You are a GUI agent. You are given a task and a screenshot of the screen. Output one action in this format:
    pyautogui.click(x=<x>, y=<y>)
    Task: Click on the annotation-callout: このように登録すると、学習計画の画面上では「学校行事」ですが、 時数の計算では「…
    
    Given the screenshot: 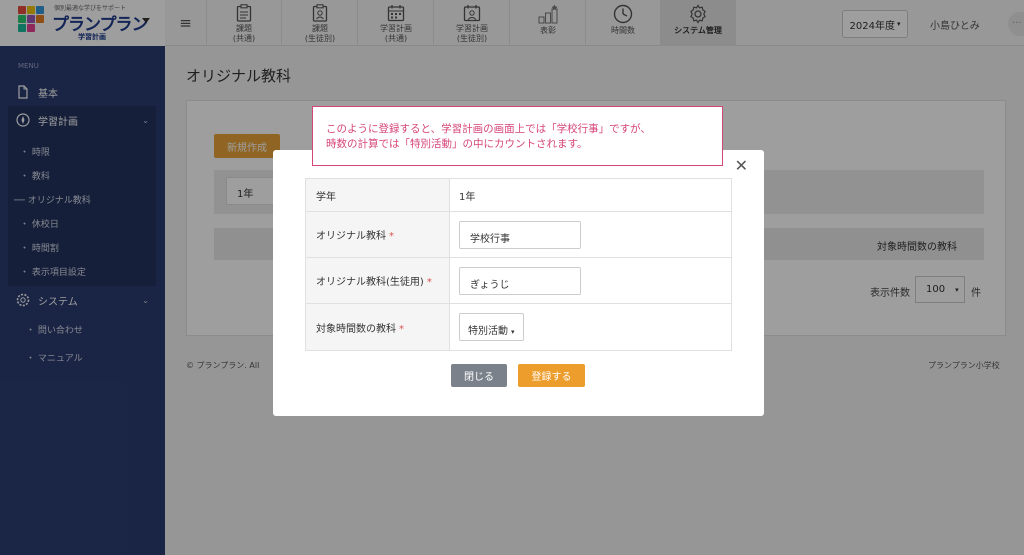 What is the action you would take?
    pyautogui.click(x=517, y=136)
    